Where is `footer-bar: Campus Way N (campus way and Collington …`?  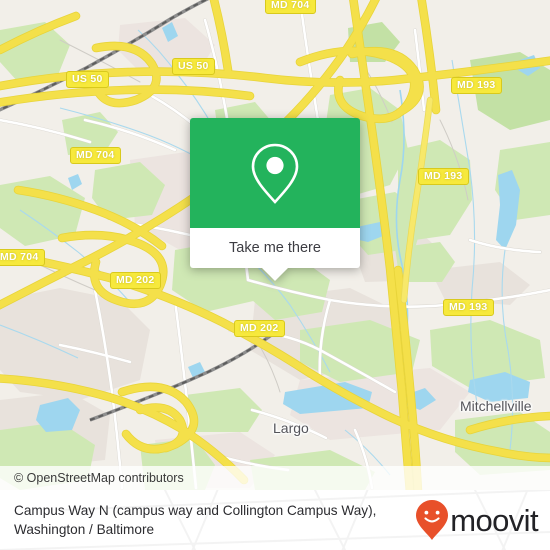
footer-bar: Campus Way N (campus way and Collington … is located at coordinates (275, 520).